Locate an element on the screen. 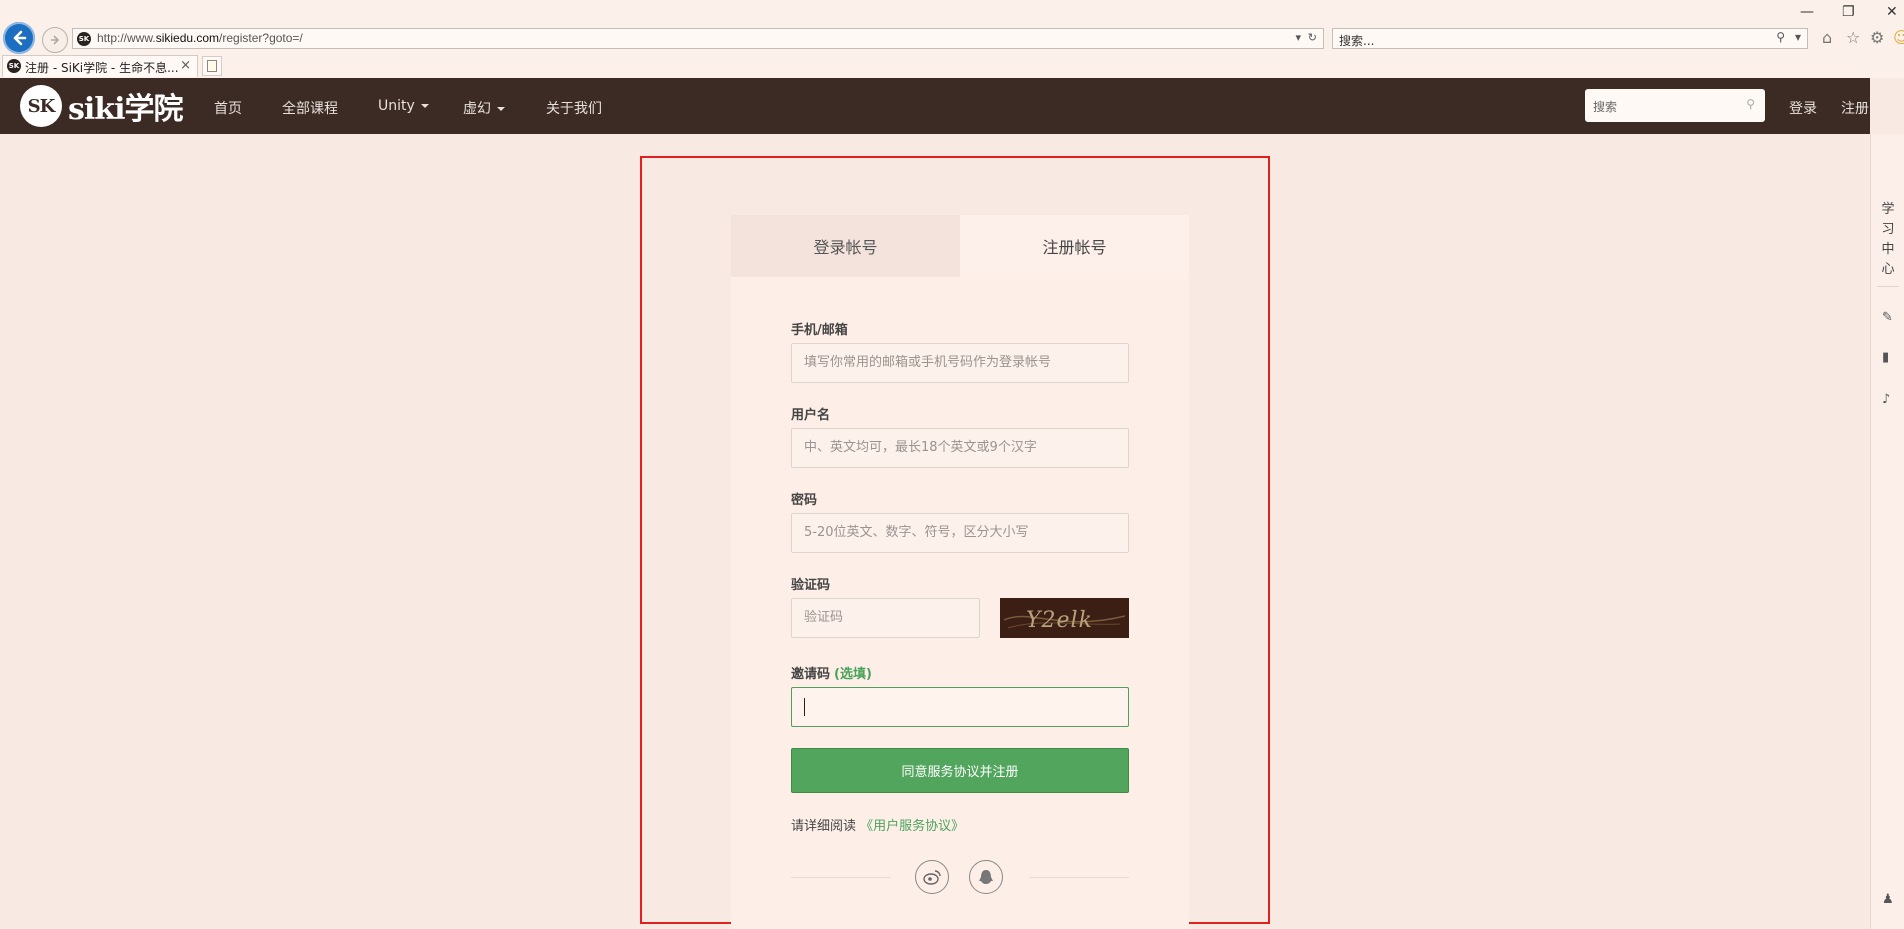 This screenshot has height=929, width=1904. learning-center-link: 学习中心 is located at coordinates (1888, 240).